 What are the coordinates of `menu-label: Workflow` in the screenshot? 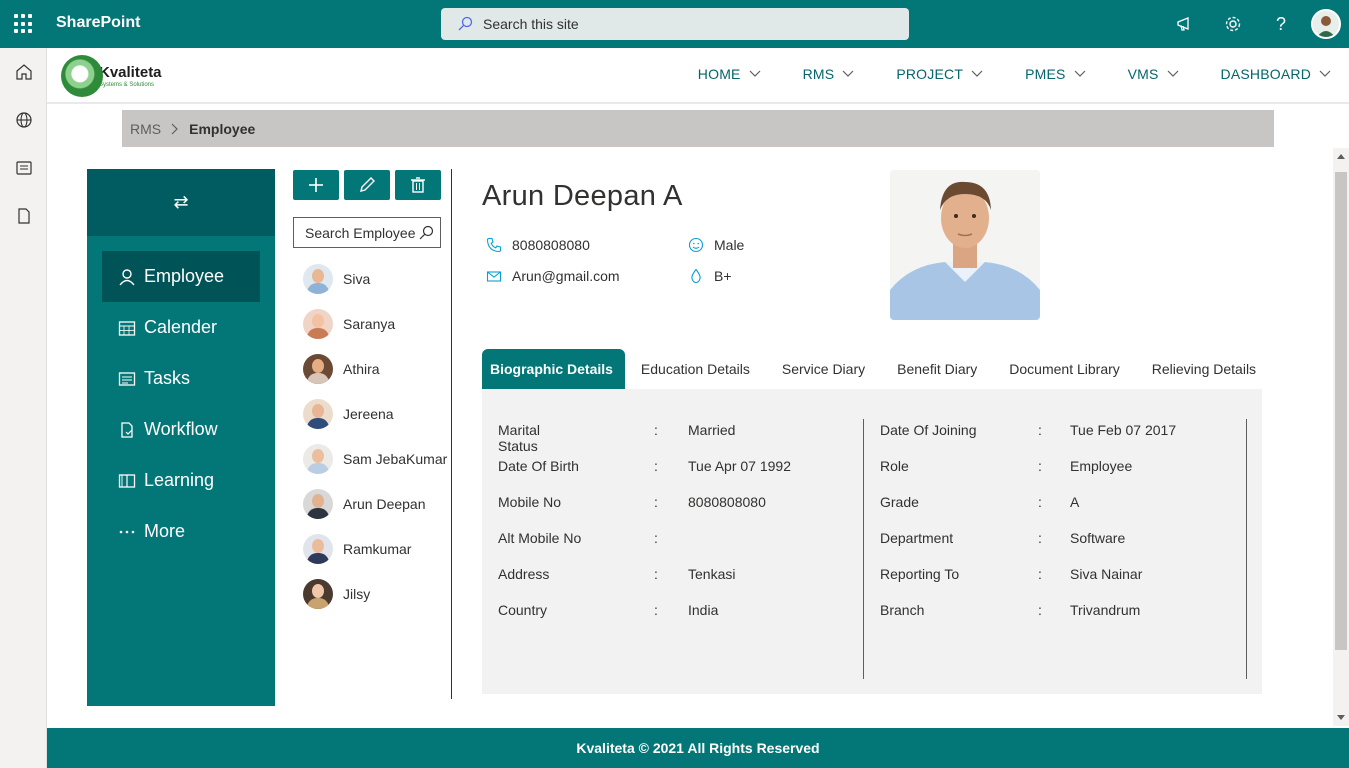 It's located at (181, 429).